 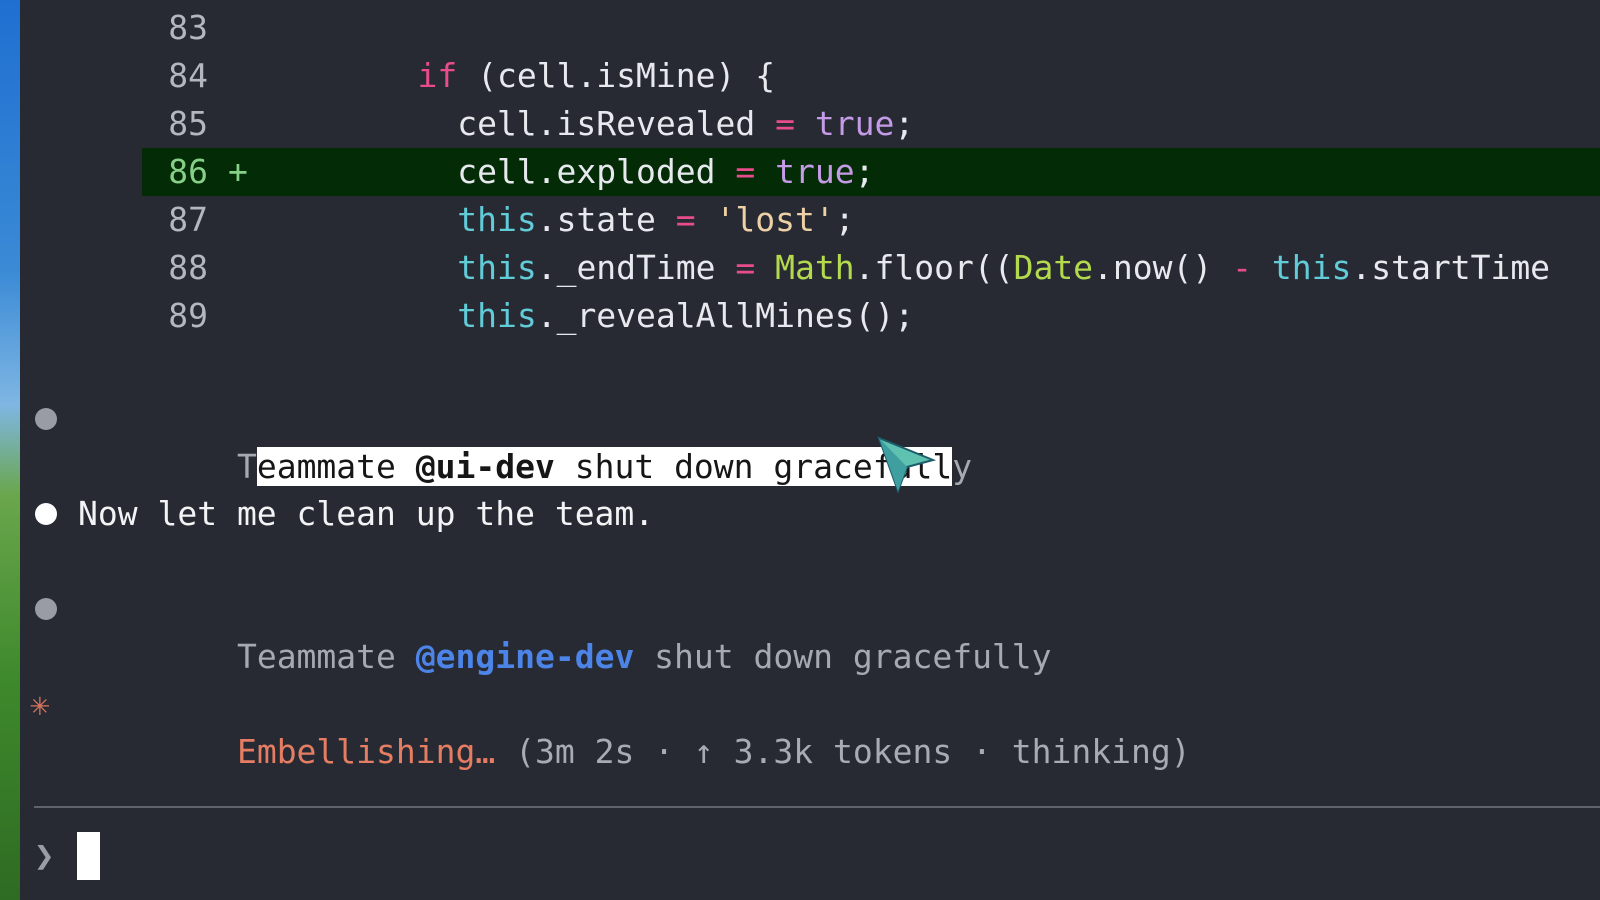 What do you see at coordinates (188, 219) in the screenshot?
I see `line-number: 87` at bounding box center [188, 219].